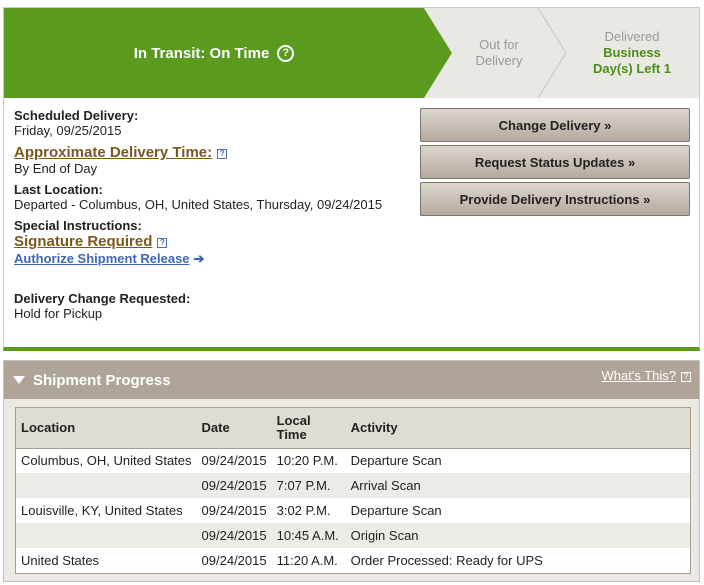 This screenshot has height=585, width=704. Describe the element at coordinates (106, 428) in the screenshot. I see `column-header-location: Location` at that location.